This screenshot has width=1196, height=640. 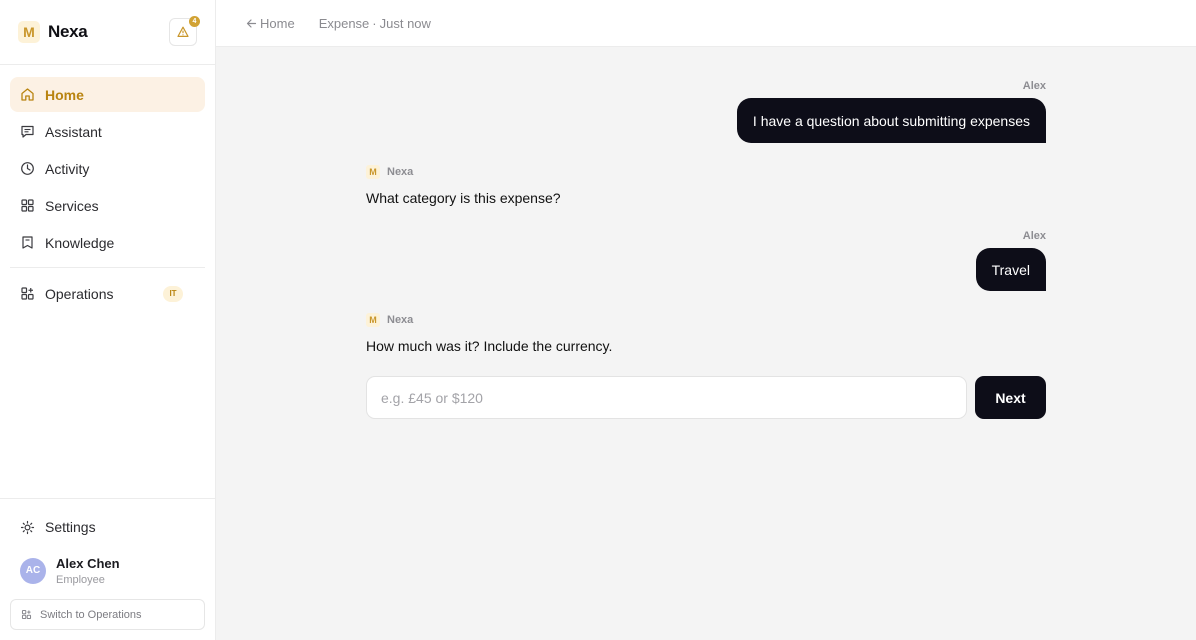 What do you see at coordinates (88, 563) in the screenshot?
I see `user-name: Alex Chen` at bounding box center [88, 563].